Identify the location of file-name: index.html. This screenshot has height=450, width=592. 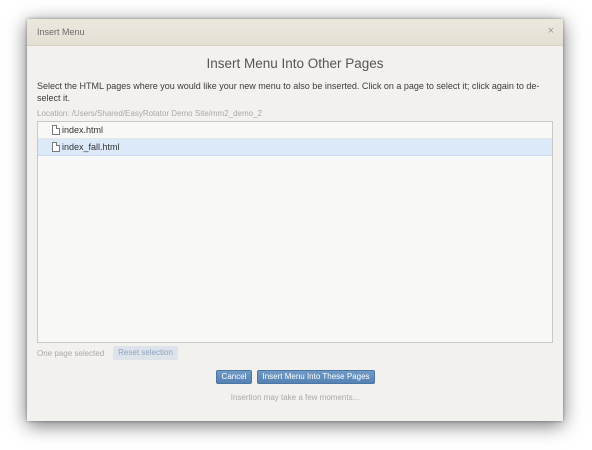
(83, 130).